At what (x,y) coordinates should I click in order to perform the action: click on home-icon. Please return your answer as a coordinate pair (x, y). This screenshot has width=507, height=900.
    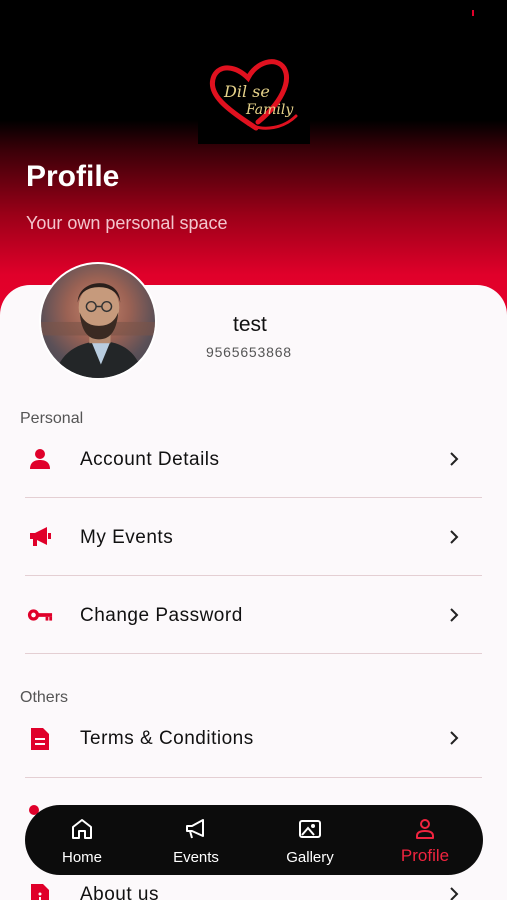
    Looking at the image, I should click on (82, 829).